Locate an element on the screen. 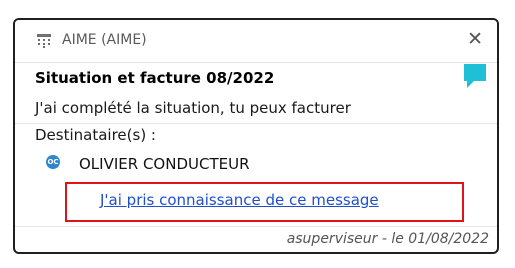 This screenshot has height=268, width=515. recipient-name: OLIVIER CONDUCTEUR is located at coordinates (164, 164).